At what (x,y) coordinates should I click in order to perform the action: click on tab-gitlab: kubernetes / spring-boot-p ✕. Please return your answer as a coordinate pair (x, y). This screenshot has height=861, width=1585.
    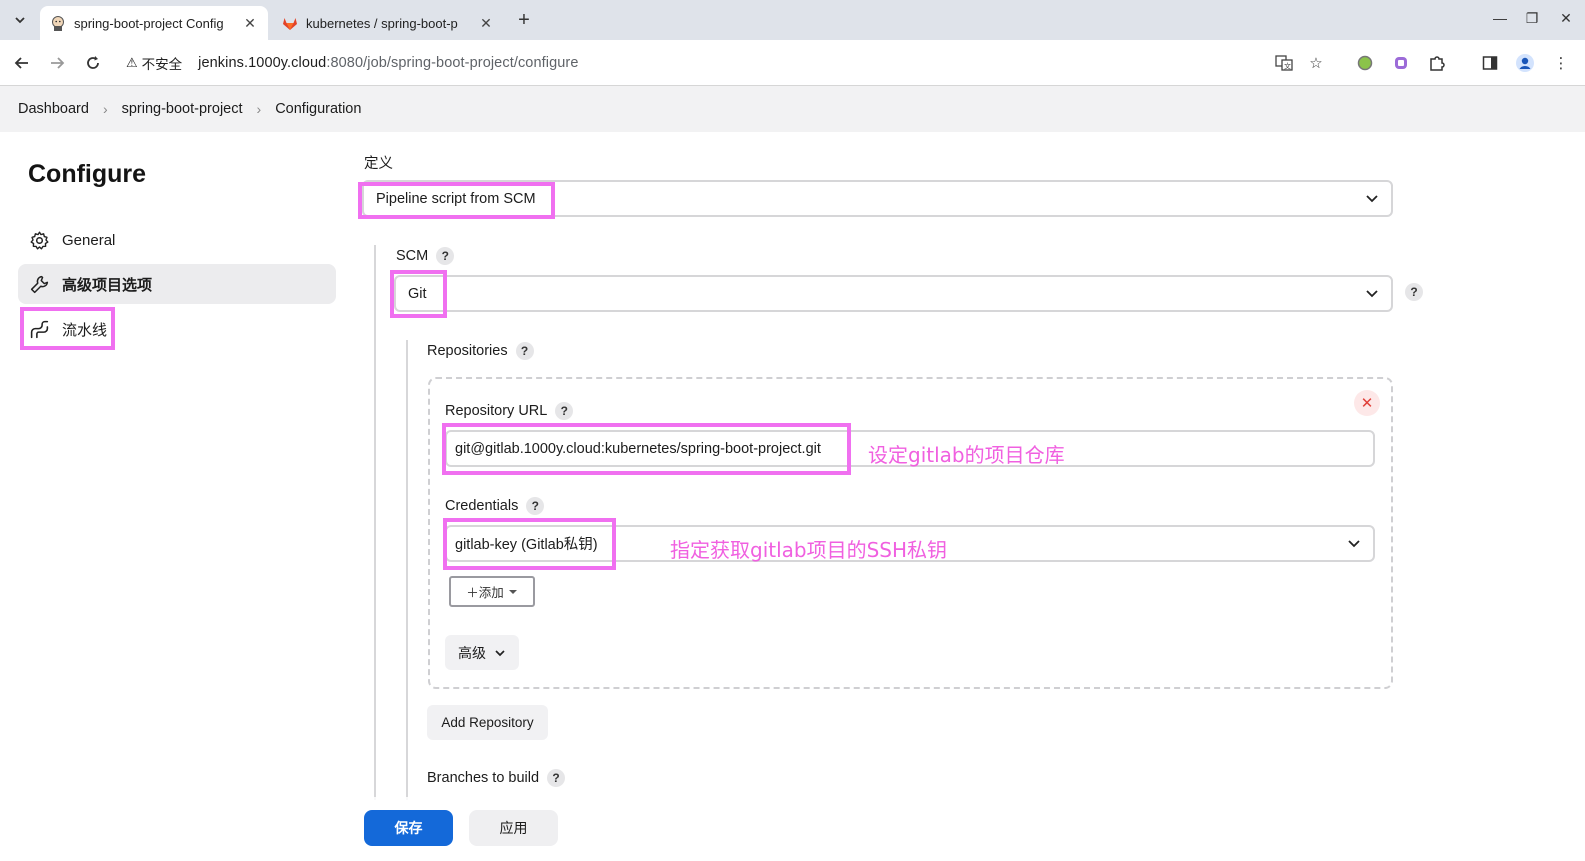
    Looking at the image, I should click on (388, 23).